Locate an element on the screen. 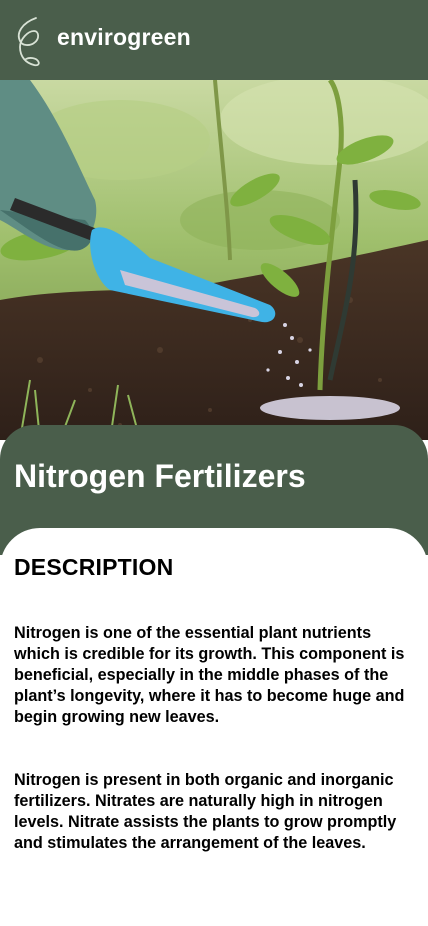 The width and height of the screenshot is (428, 926). leaf-logo-icon is located at coordinates (28, 42).